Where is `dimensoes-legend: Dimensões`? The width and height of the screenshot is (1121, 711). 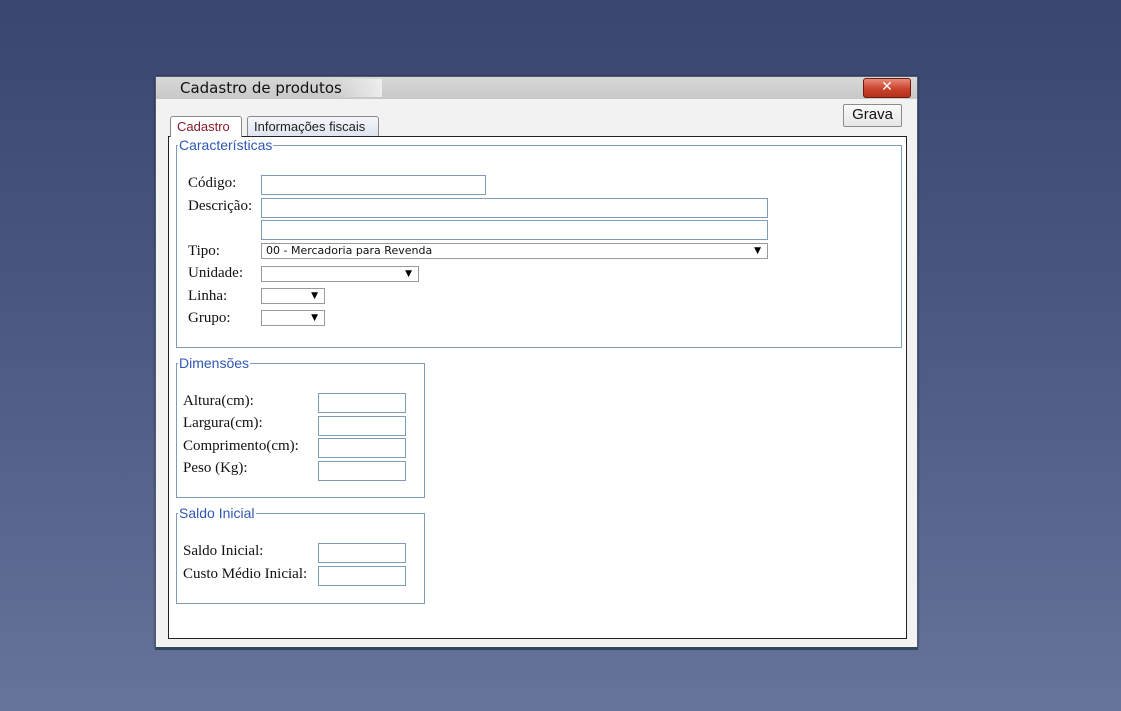 dimensoes-legend: Dimensões is located at coordinates (214, 363).